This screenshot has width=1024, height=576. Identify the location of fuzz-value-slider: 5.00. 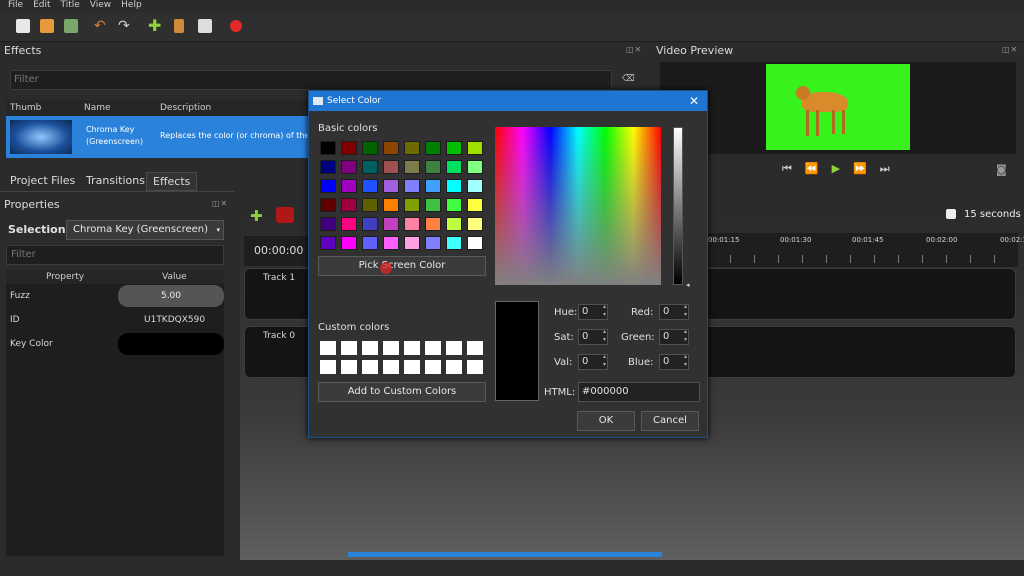
(171, 296).